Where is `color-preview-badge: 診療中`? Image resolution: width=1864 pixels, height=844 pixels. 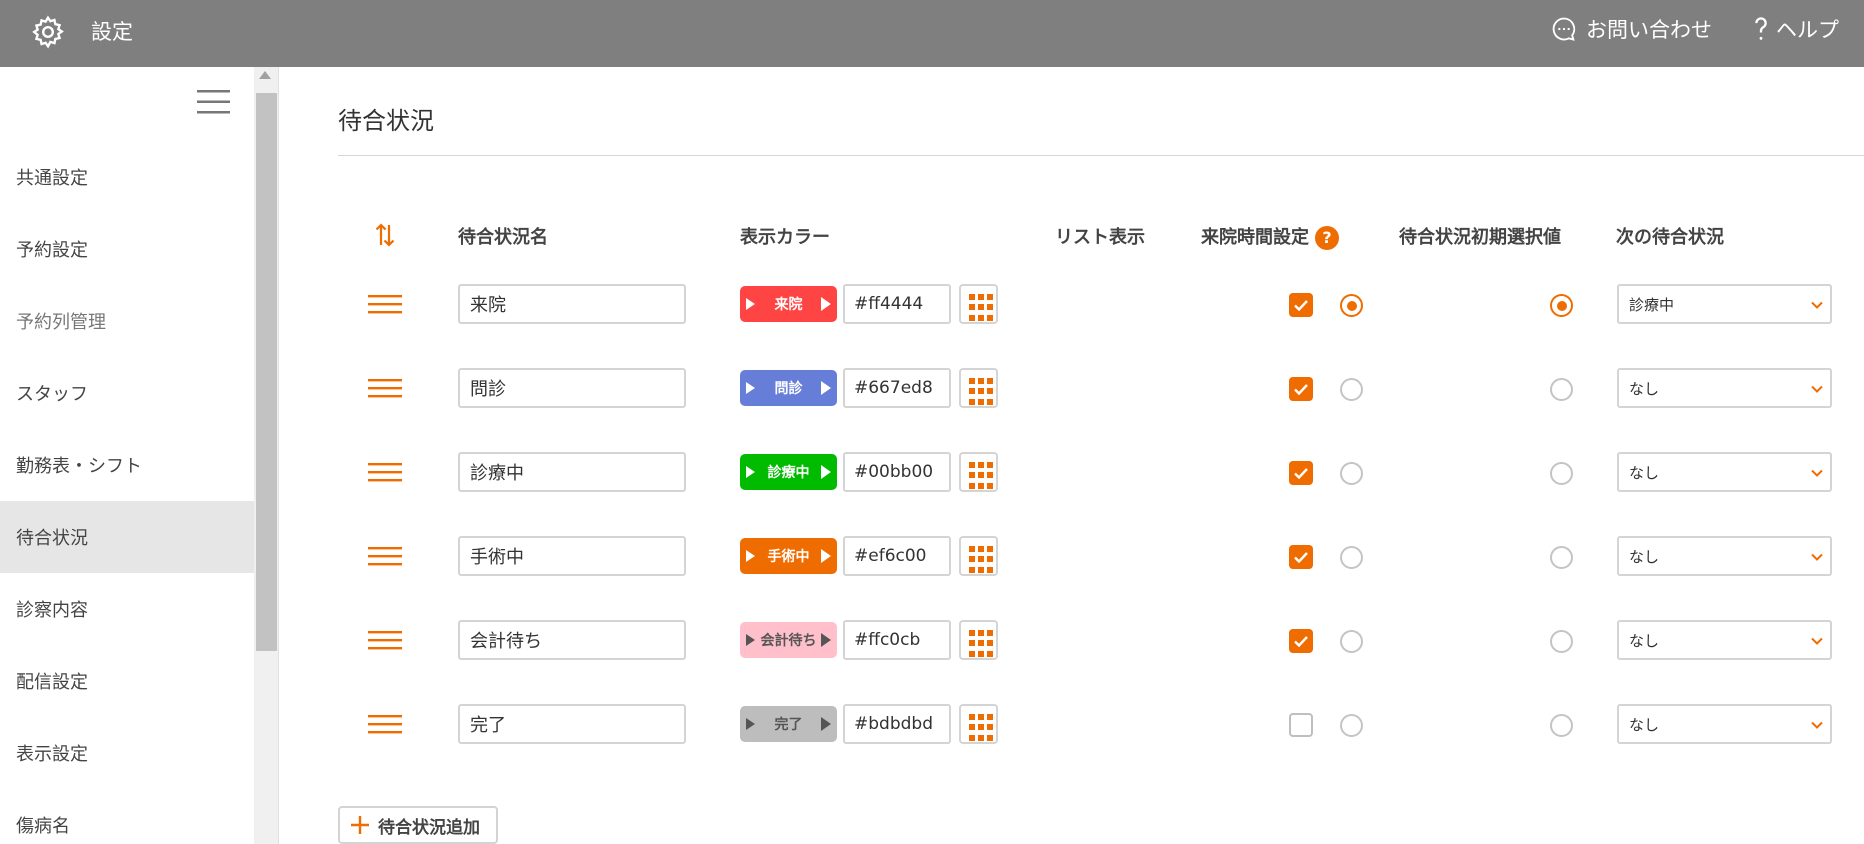
color-preview-badge: 診療中 is located at coordinates (788, 472).